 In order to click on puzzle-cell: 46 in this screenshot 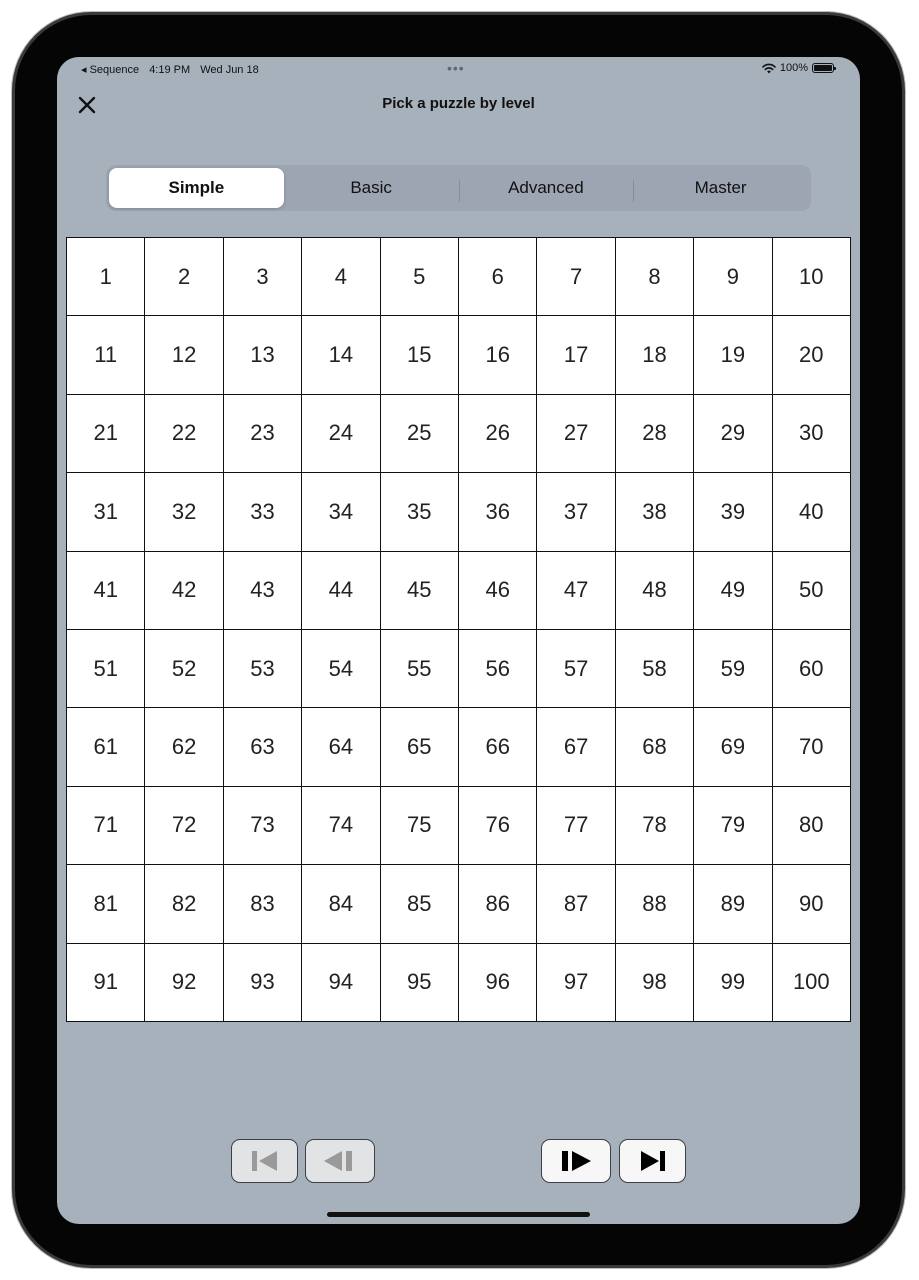, I will do `click(498, 590)`.